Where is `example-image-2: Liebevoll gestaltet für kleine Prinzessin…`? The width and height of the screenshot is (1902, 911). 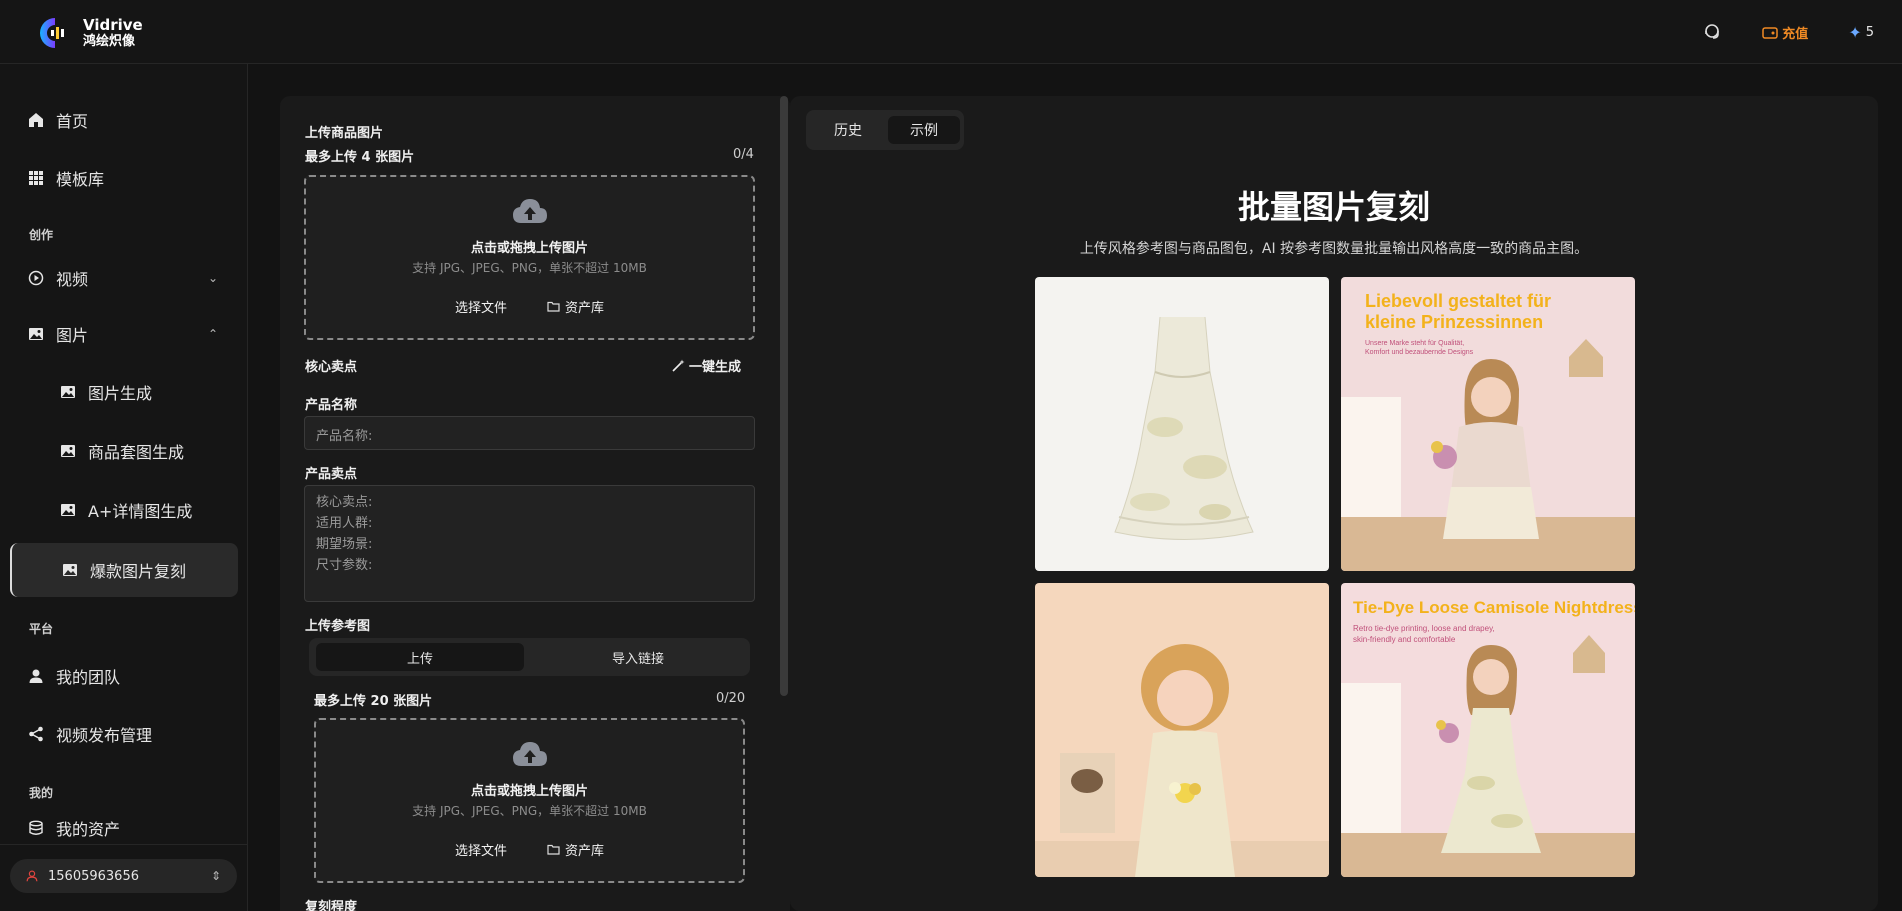 example-image-2: Liebevoll gestaltet für kleine Prinzessin… is located at coordinates (1488, 424).